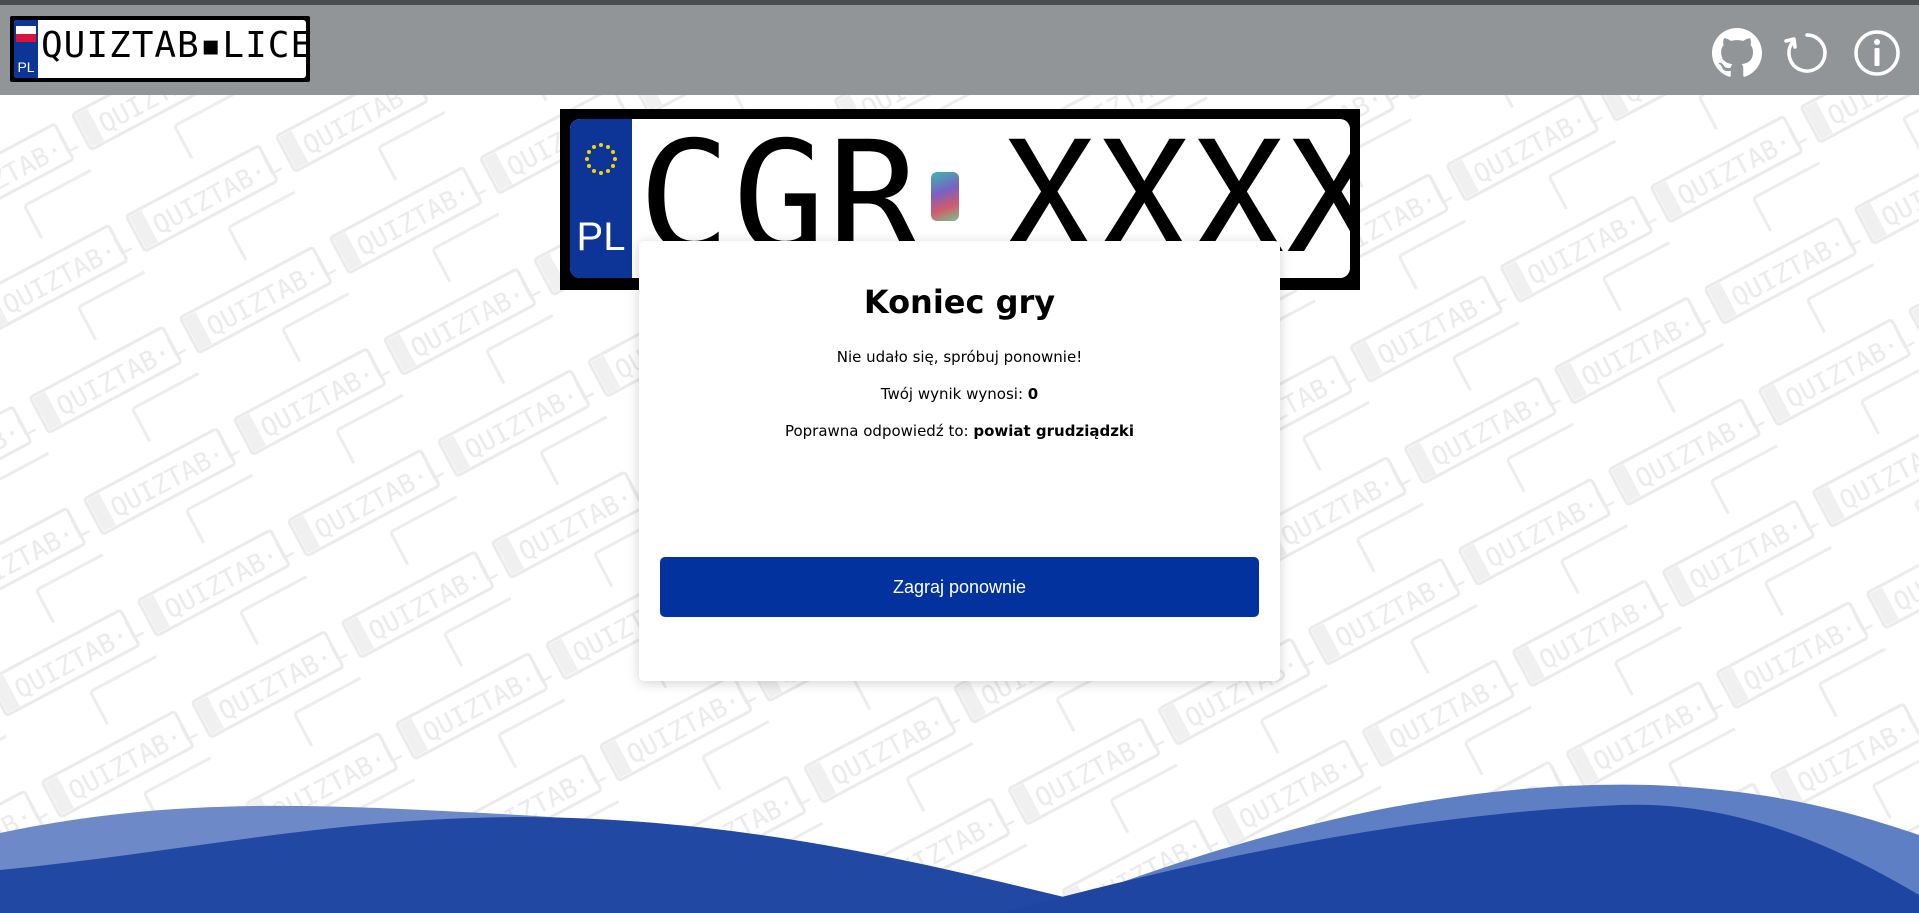 The image size is (1919, 913). I want to click on refresh-icon, so click(1807, 53).